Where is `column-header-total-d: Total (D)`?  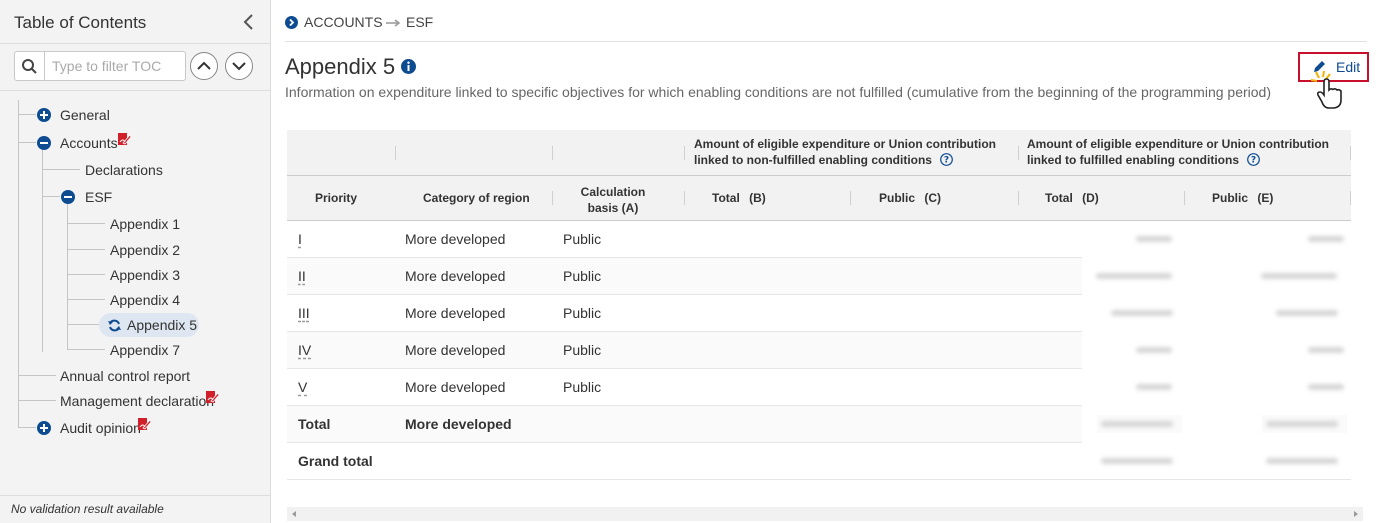
column-header-total-d: Total (D) is located at coordinates (1072, 198).